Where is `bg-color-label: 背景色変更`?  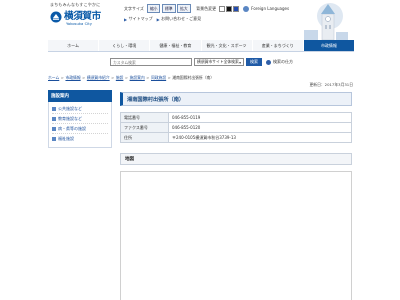 bg-color-label: 背景色変更 is located at coordinates (206, 8).